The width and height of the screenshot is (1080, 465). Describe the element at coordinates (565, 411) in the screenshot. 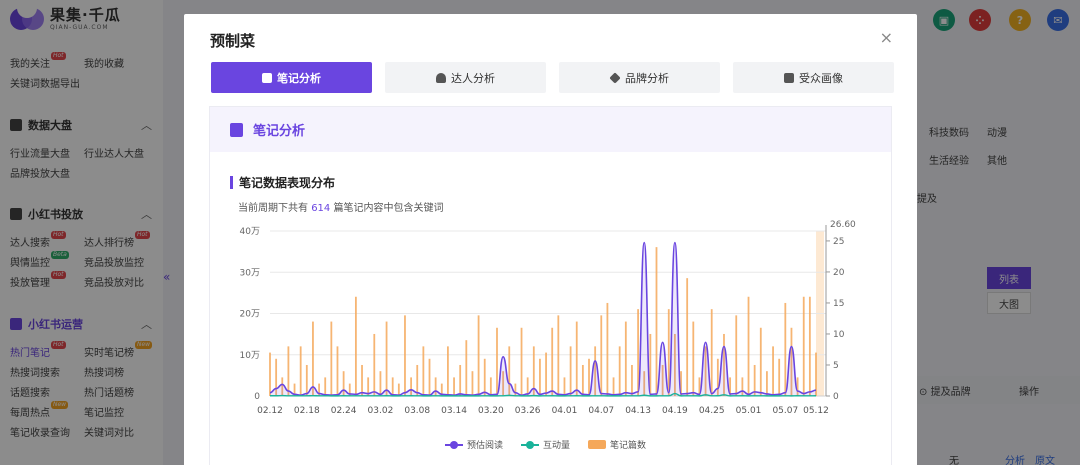

I see `x-tick-label: 04.01` at that location.